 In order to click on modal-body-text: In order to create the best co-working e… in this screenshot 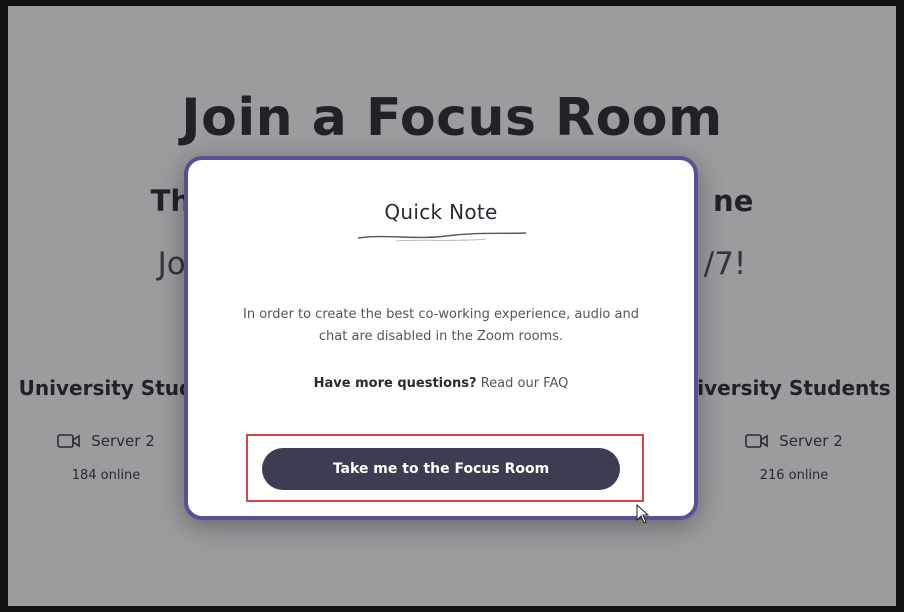, I will do `click(441, 325)`.